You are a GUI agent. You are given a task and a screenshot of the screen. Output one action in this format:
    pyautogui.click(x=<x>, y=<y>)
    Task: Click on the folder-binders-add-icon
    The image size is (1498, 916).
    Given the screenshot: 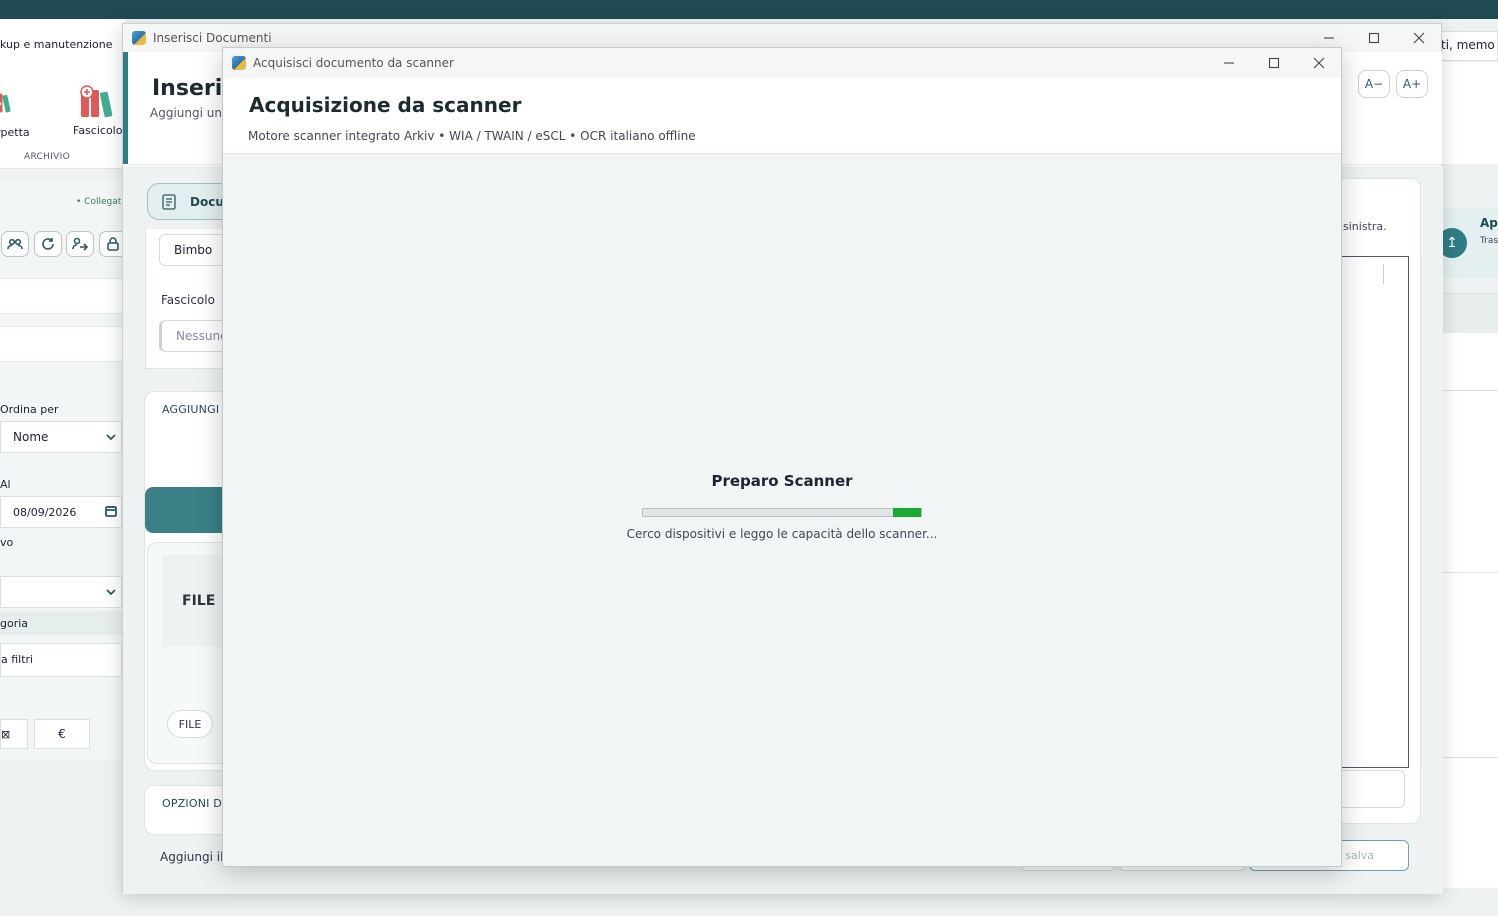 What is the action you would take?
    pyautogui.click(x=96, y=101)
    